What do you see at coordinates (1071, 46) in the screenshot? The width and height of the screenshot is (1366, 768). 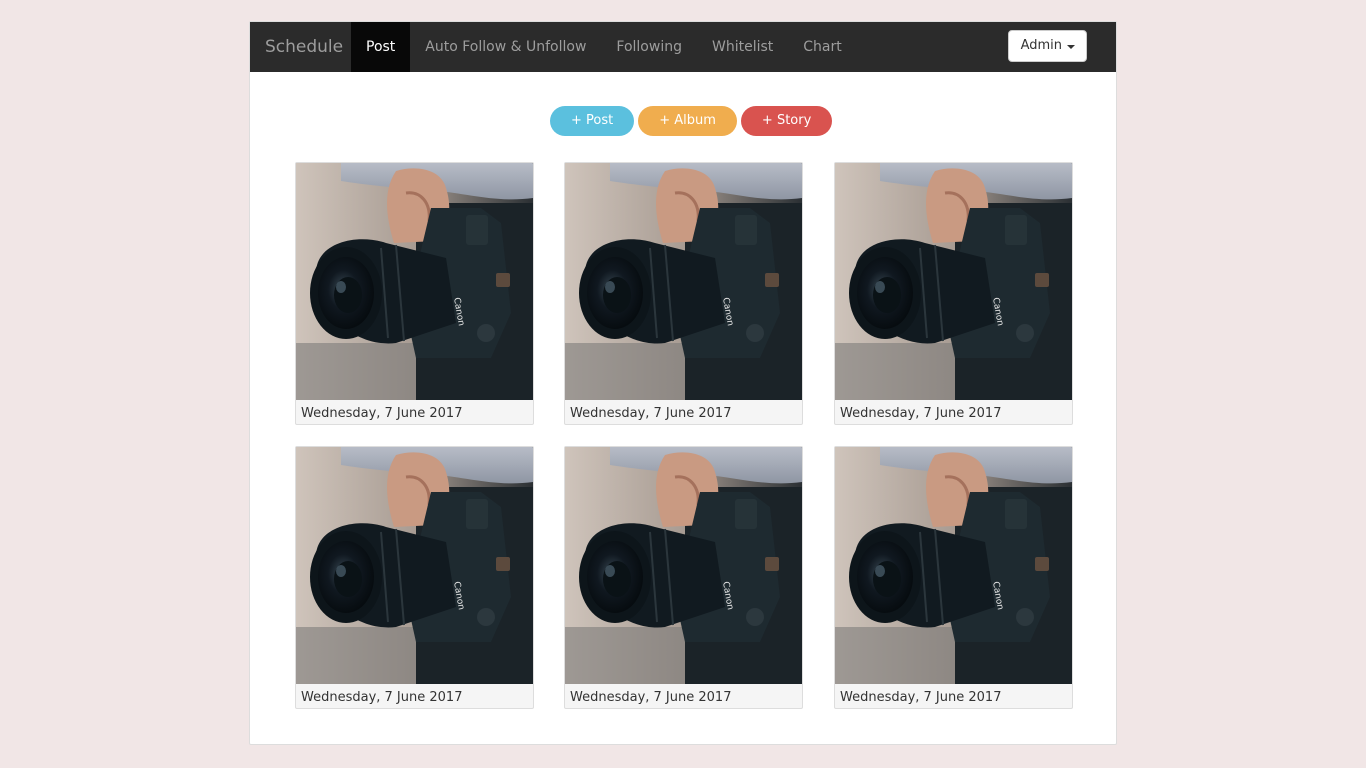 I see `caret-down-icon` at bounding box center [1071, 46].